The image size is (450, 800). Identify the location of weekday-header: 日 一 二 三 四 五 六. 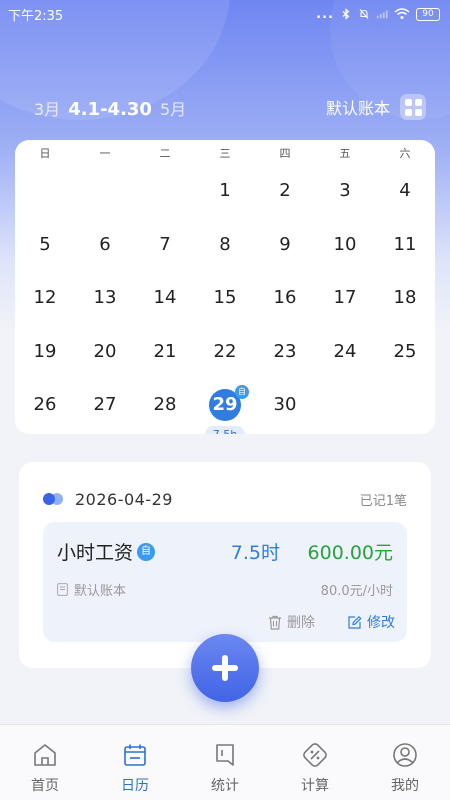
(225, 154).